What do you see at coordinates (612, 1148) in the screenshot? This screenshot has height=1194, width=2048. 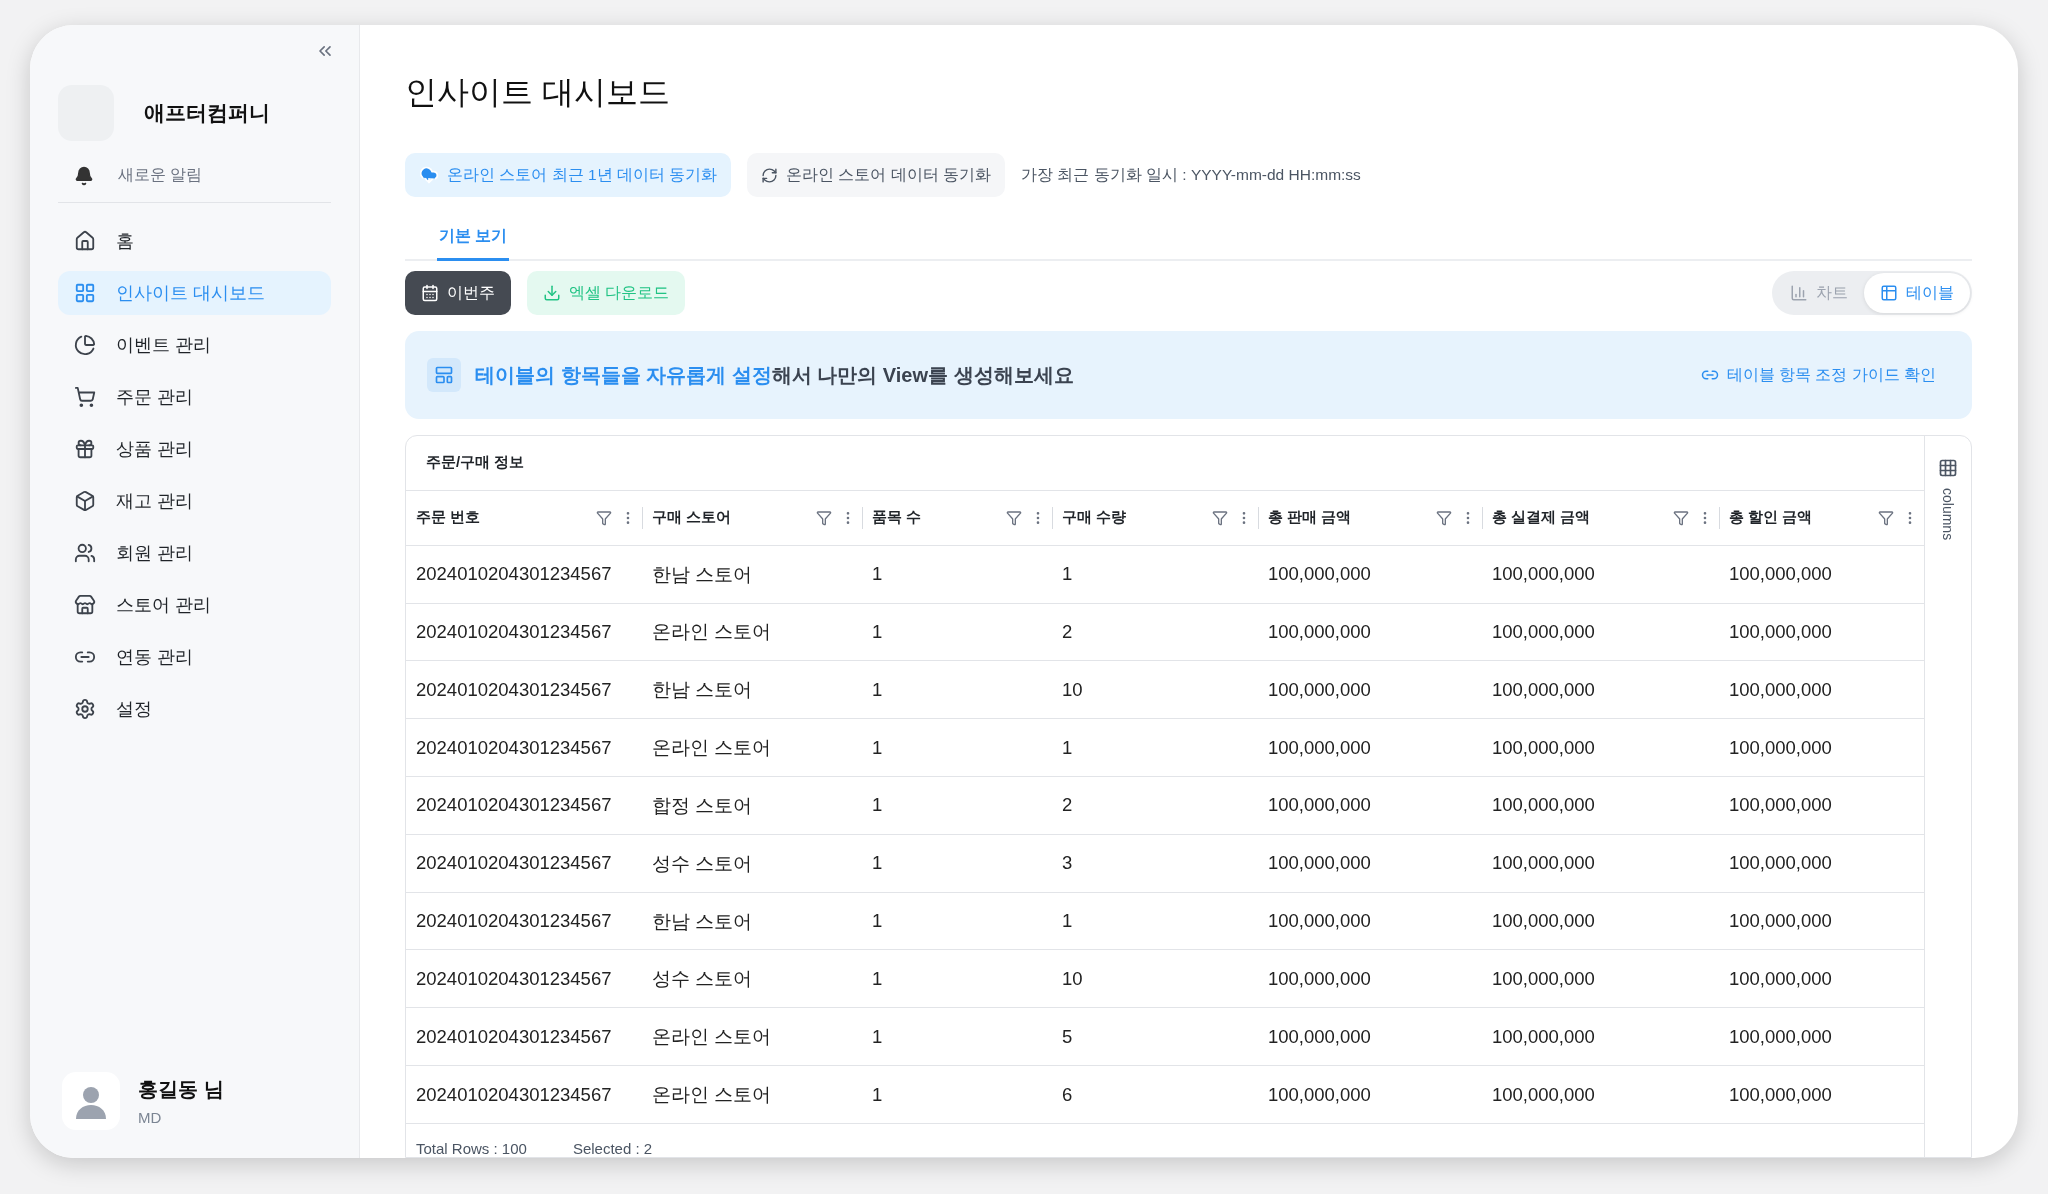 I see `selected-count-text: Selected : 2` at bounding box center [612, 1148].